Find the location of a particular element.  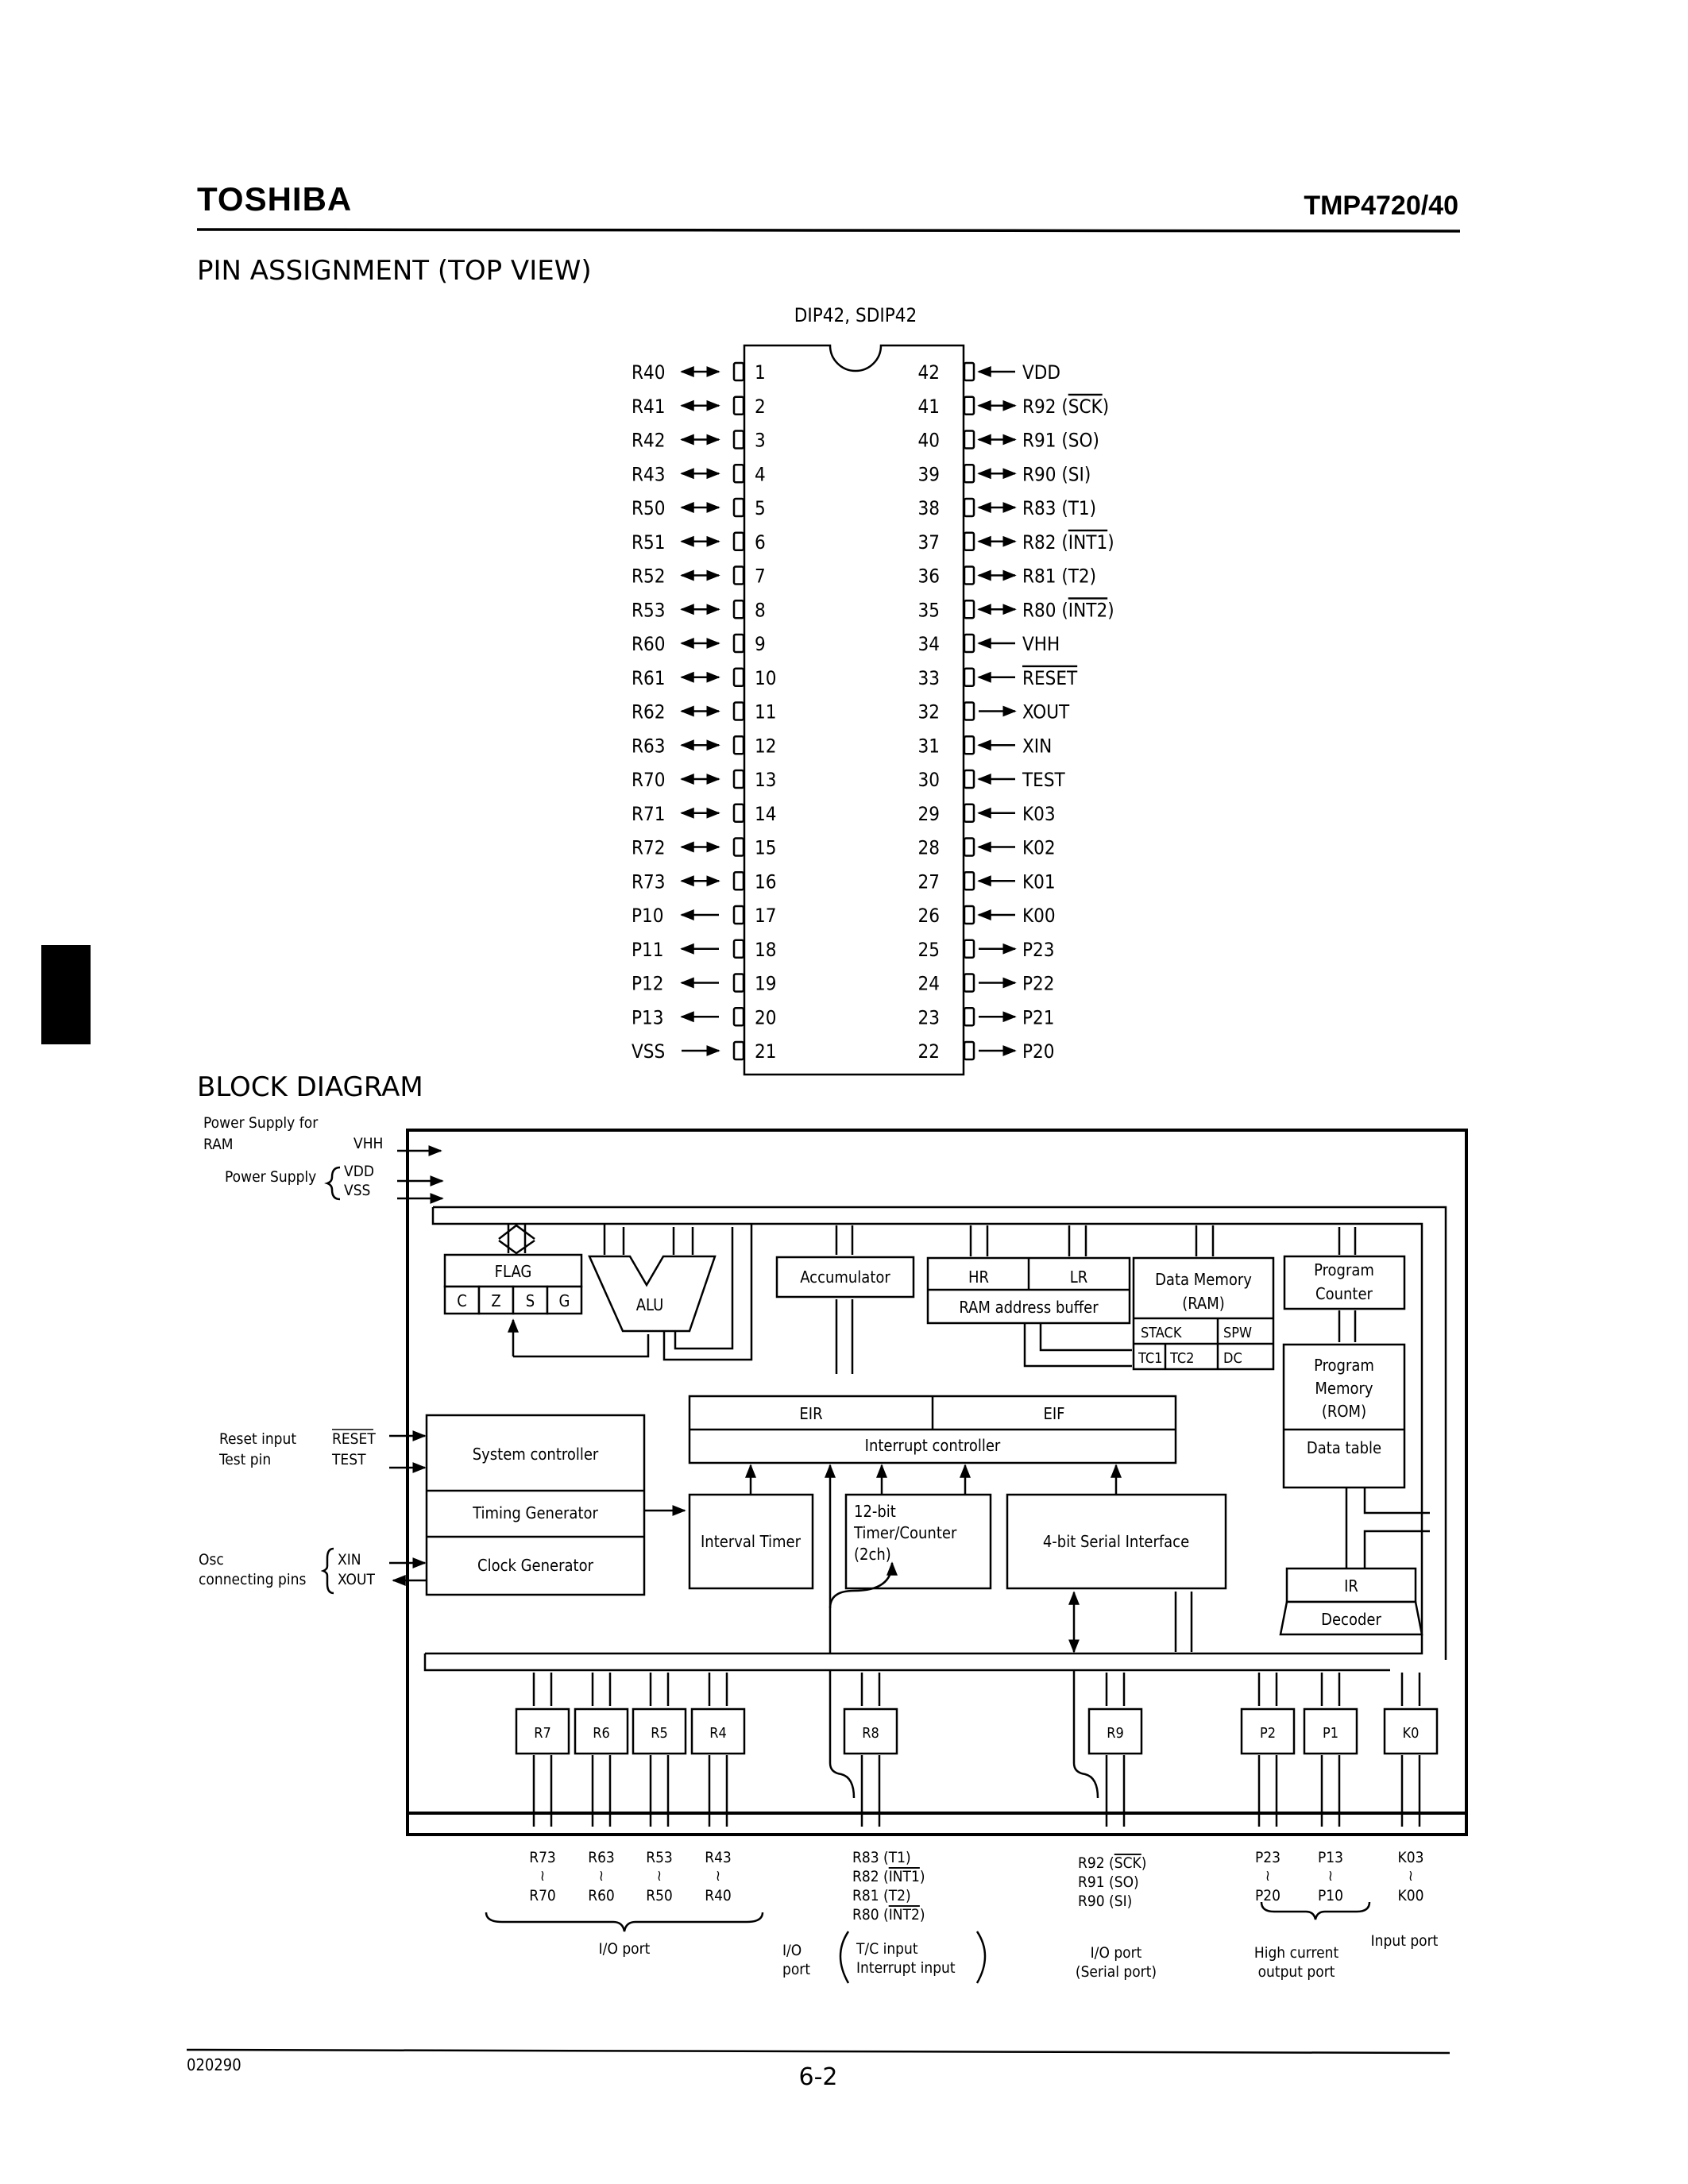

pin-name: R90 (SI) is located at coordinates (1056, 474).